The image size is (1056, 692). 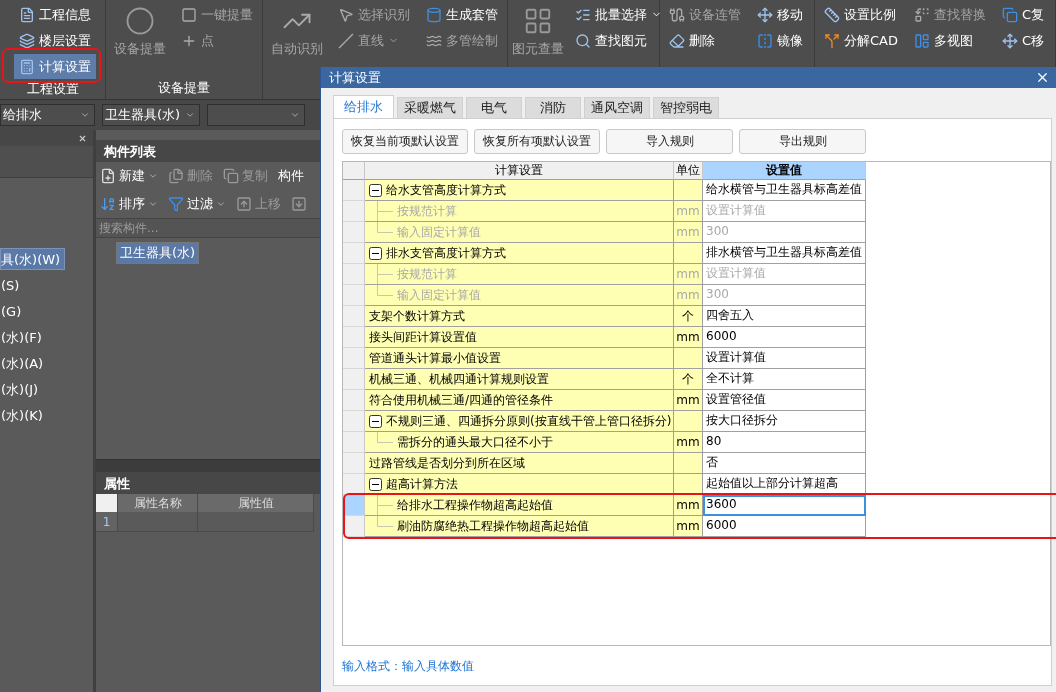 What do you see at coordinates (538, 21) in the screenshot?
I see `grid-icon` at bounding box center [538, 21].